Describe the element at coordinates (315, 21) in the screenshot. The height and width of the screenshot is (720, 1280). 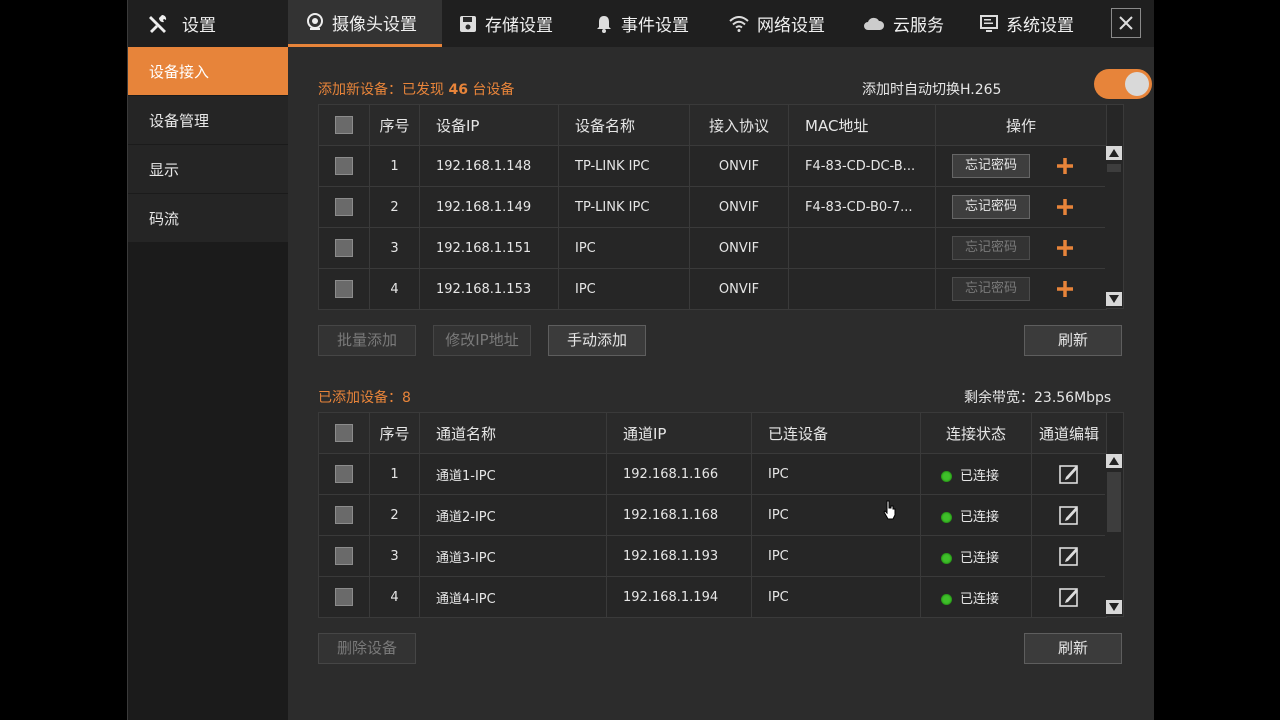
I see `camera-icon` at that location.